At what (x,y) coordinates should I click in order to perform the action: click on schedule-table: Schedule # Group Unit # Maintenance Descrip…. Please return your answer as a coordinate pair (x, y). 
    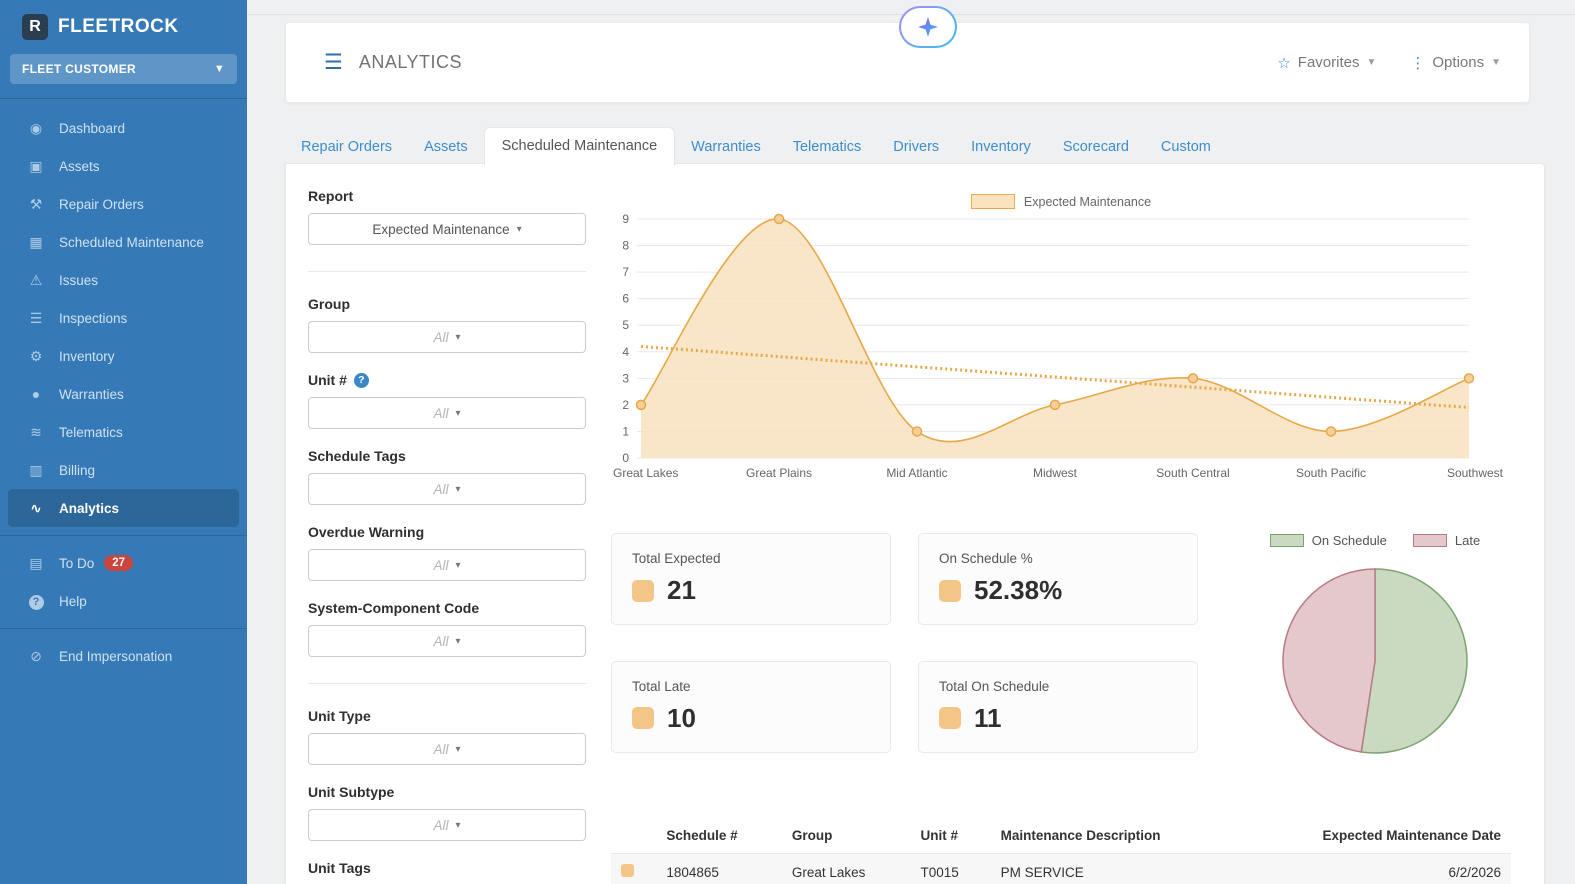
    Looking at the image, I should click on (1061, 852).